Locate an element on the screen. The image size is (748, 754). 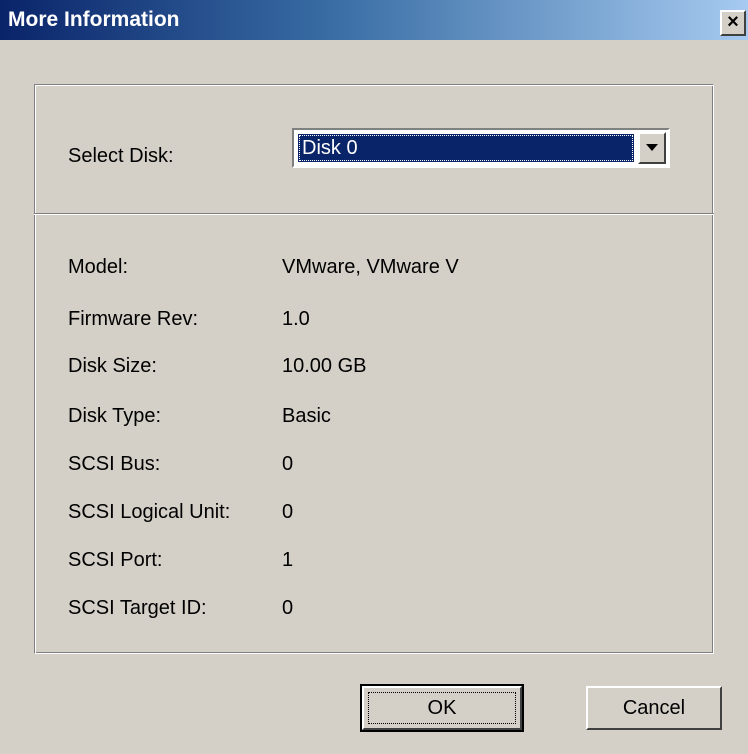
ok-button: OK is located at coordinates (442, 708).